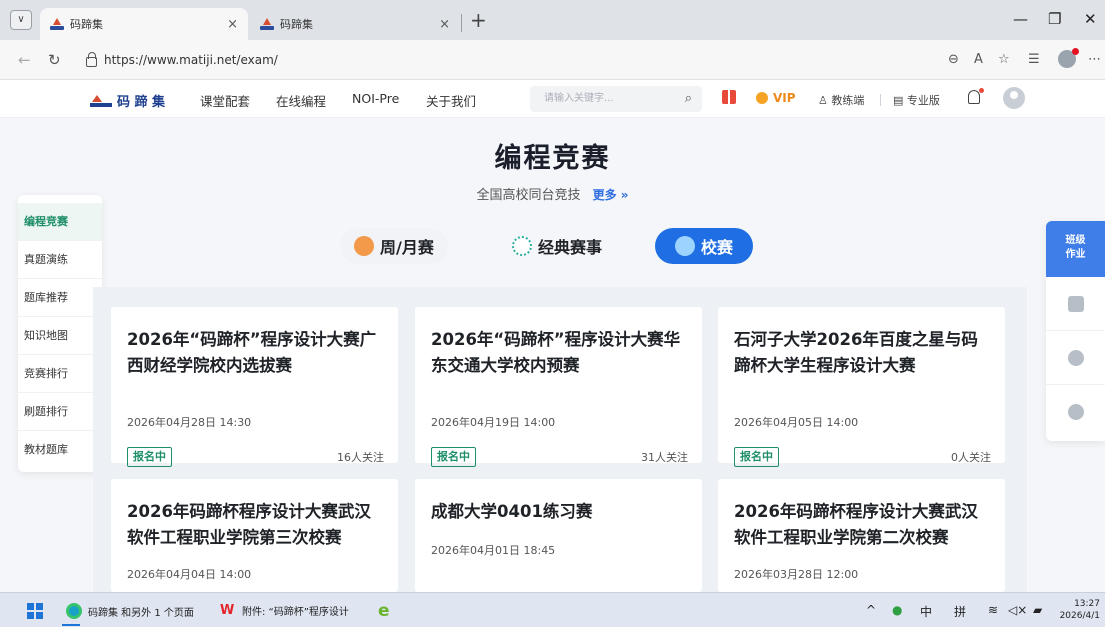 The height and width of the screenshot is (627, 1105). What do you see at coordinates (60, 374) in the screenshot?
I see `sidebar-item-contest-ranking: 竞赛排行` at bounding box center [60, 374].